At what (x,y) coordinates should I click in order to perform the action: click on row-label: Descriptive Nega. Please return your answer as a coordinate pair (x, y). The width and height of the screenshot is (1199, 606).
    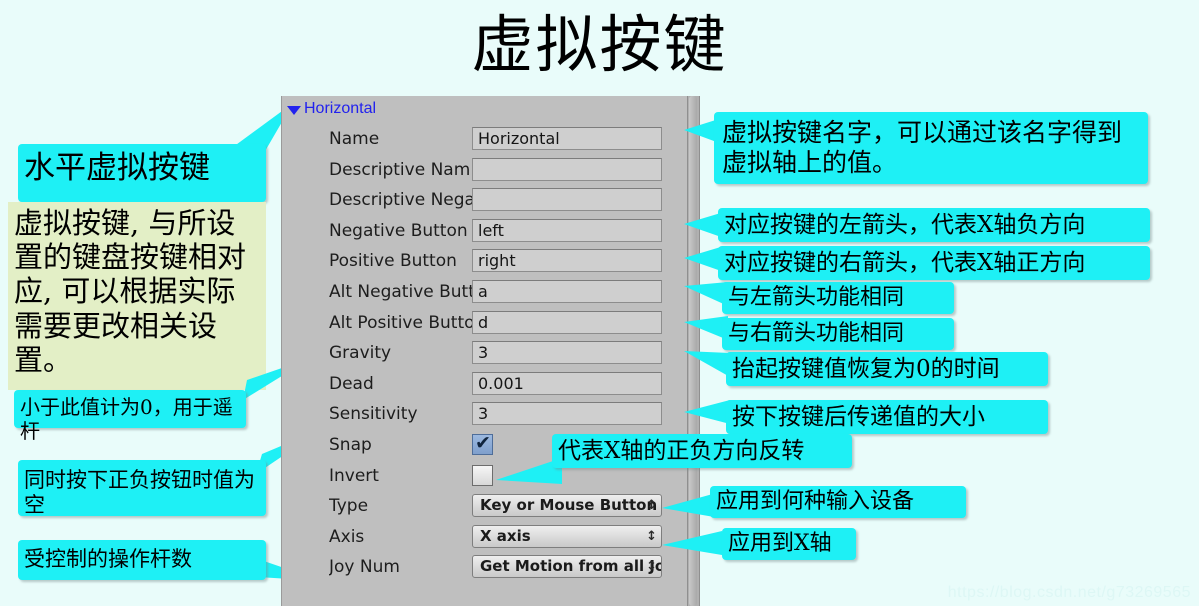
    Looking at the image, I should click on (400, 200).